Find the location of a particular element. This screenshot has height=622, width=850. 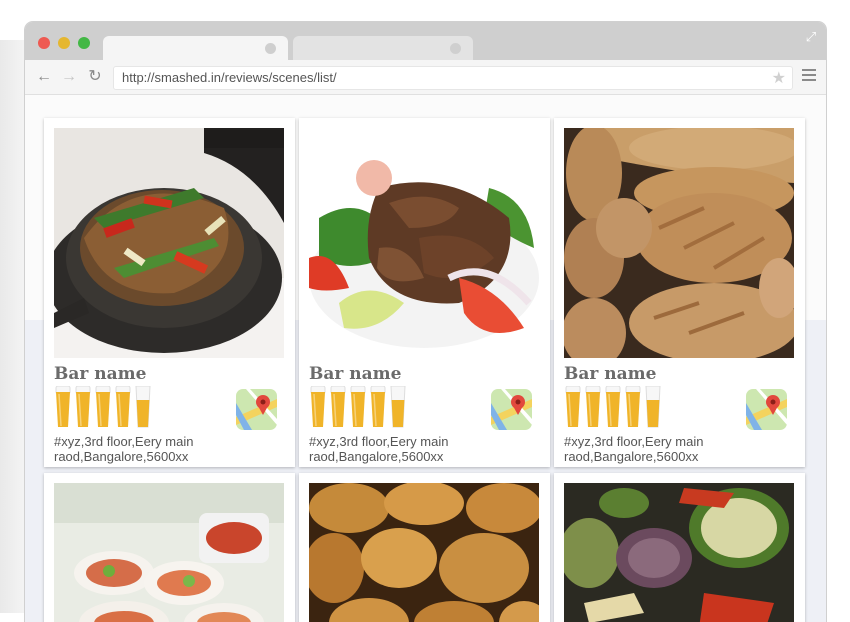

menu-icon is located at coordinates (809, 76).